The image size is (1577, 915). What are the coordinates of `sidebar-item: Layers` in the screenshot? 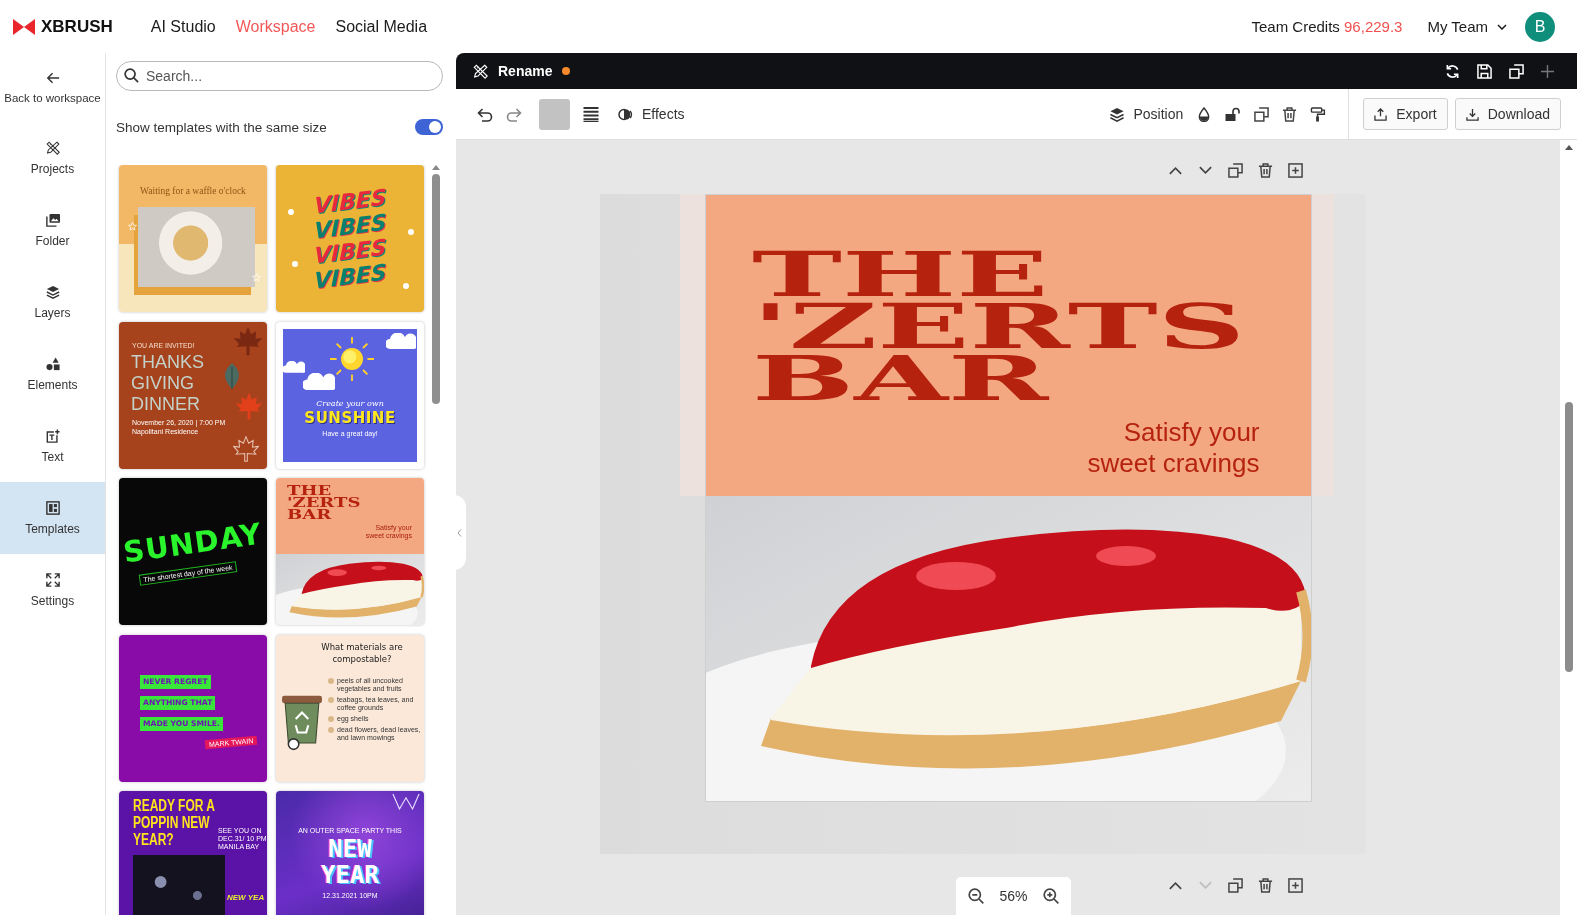 It's located at (52, 302).